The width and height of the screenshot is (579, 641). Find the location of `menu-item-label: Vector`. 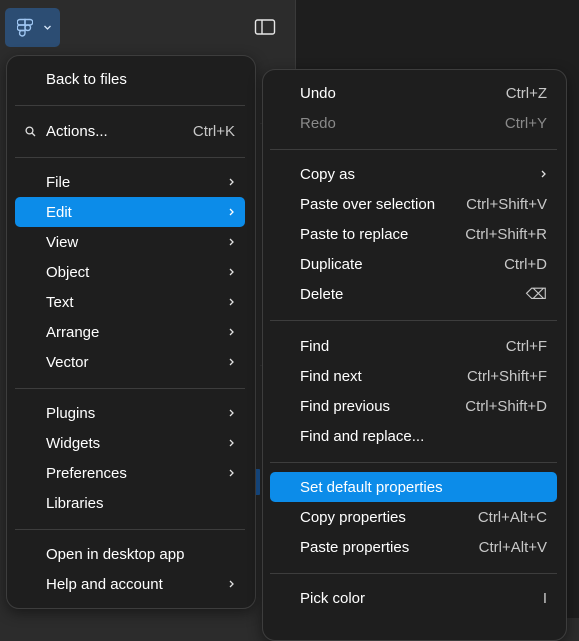

menu-item-label: Vector is located at coordinates (67, 362).